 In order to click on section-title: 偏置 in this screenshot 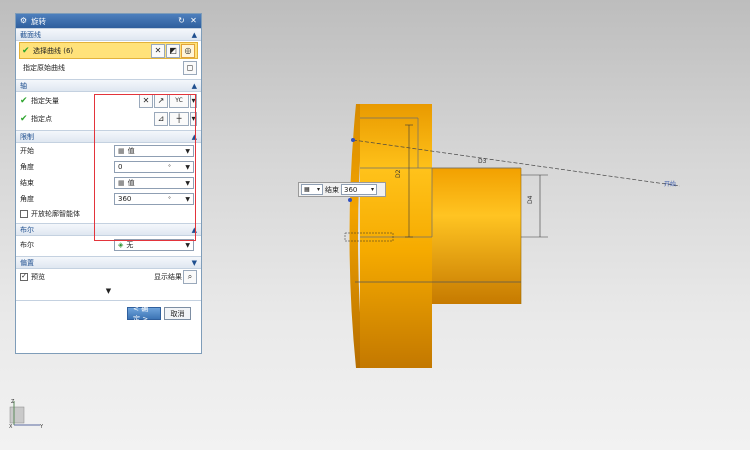, I will do `click(27, 262)`.